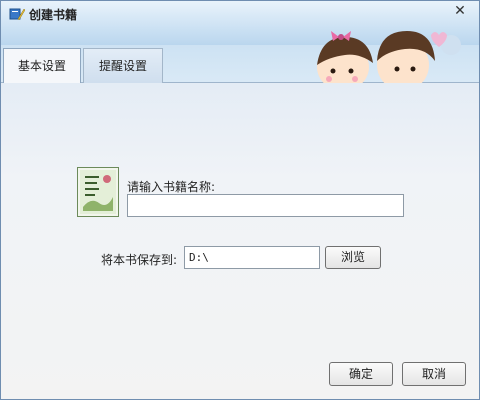  Describe the element at coordinates (17, 14) in the screenshot. I see `book-pen-icon` at that location.